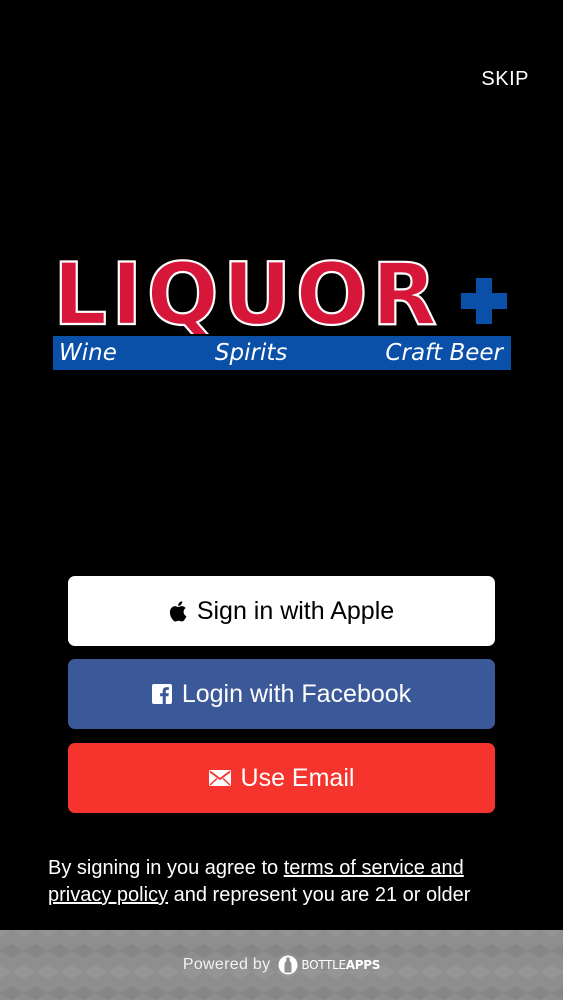 The height and width of the screenshot is (1000, 563). What do you see at coordinates (505, 79) in the screenshot?
I see `skip-button: SKIP` at bounding box center [505, 79].